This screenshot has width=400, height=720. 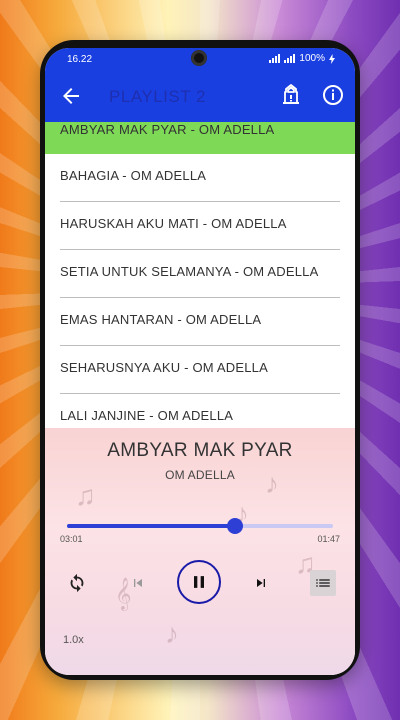 What do you see at coordinates (200, 138) in the screenshot?
I see `list-item: AMBYAR MAK PYAR - OM ADELLA` at bounding box center [200, 138].